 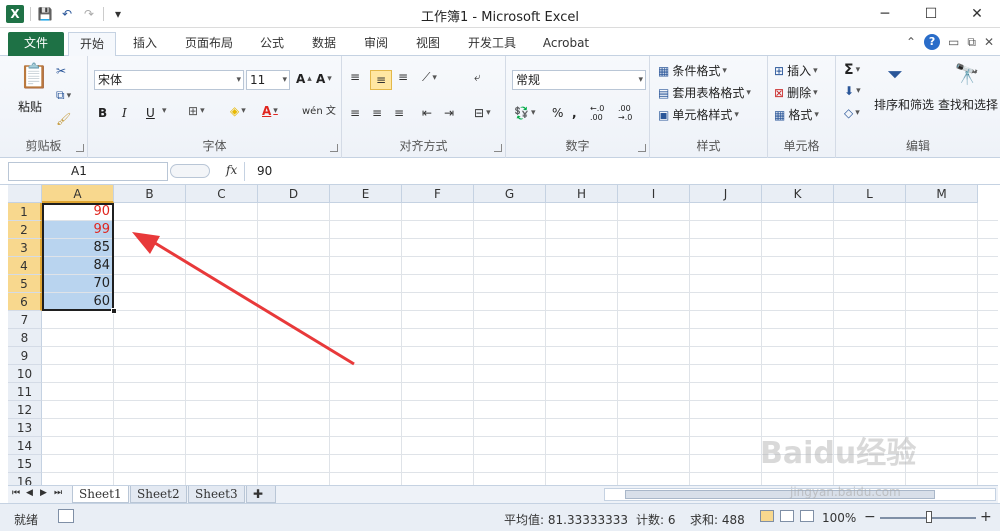 What do you see at coordinates (366, 194) in the screenshot?
I see `column-header-e: E` at bounding box center [366, 194].